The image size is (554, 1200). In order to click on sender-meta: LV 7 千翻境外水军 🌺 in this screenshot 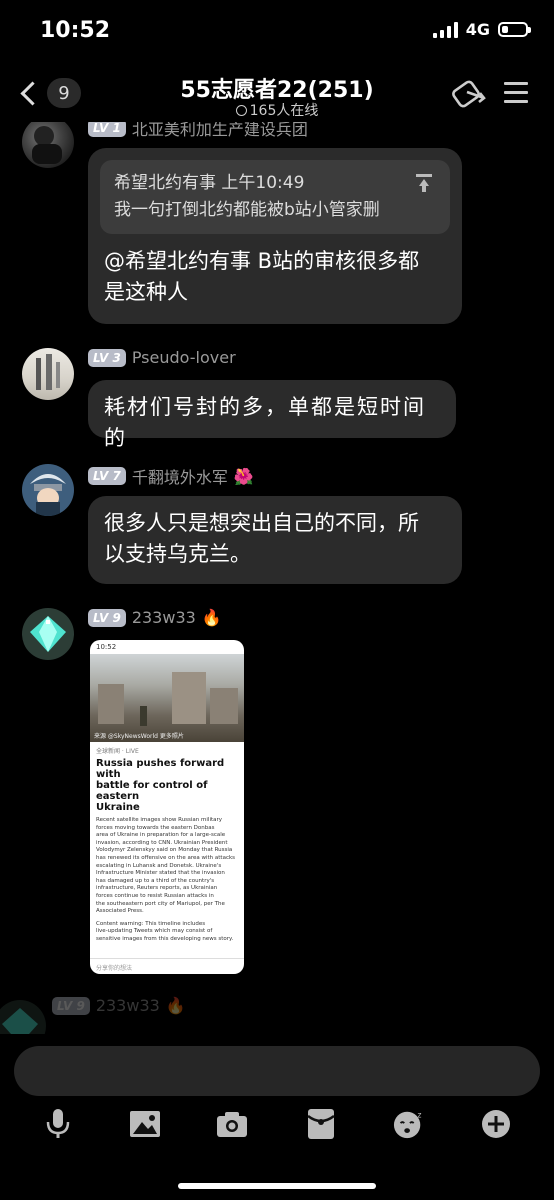, I will do `click(171, 476)`.